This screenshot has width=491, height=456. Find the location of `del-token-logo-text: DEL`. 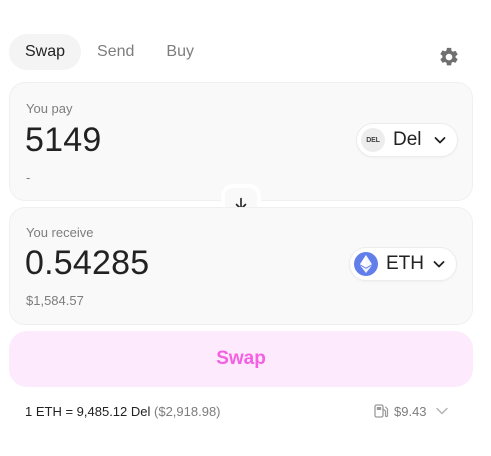

del-token-logo-text: DEL is located at coordinates (373, 140).